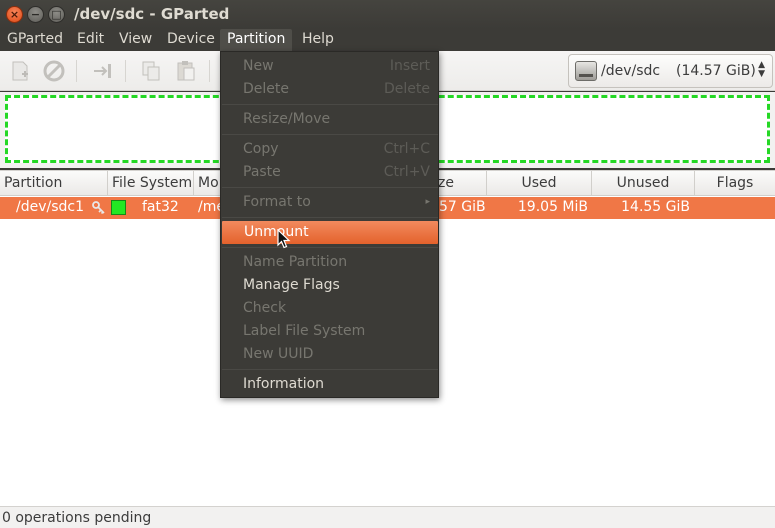 Image resolution: width=775 pixels, height=528 pixels. Describe the element at coordinates (77, 518) in the screenshot. I see `status-text: 0 operations pending` at that location.